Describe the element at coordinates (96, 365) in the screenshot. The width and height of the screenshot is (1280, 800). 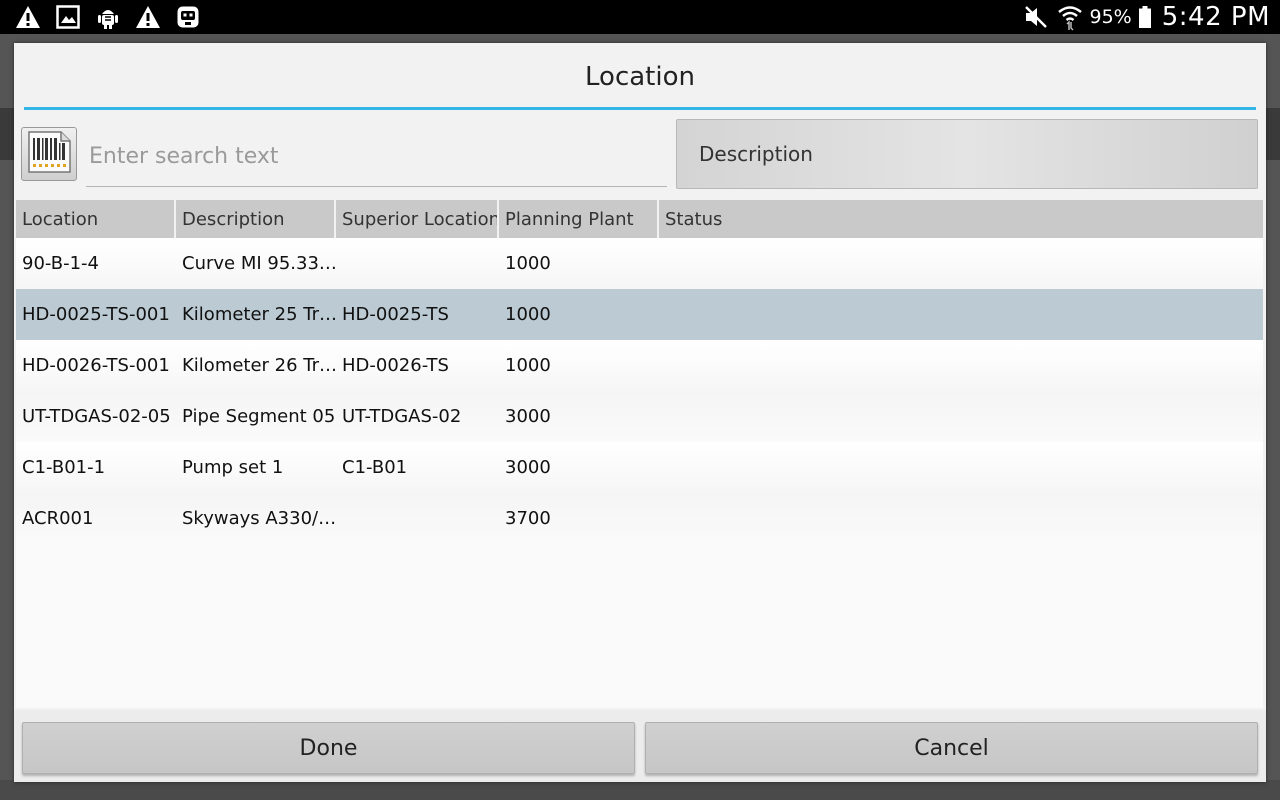
I see `cell-location: HD-0026-TS-001` at that location.